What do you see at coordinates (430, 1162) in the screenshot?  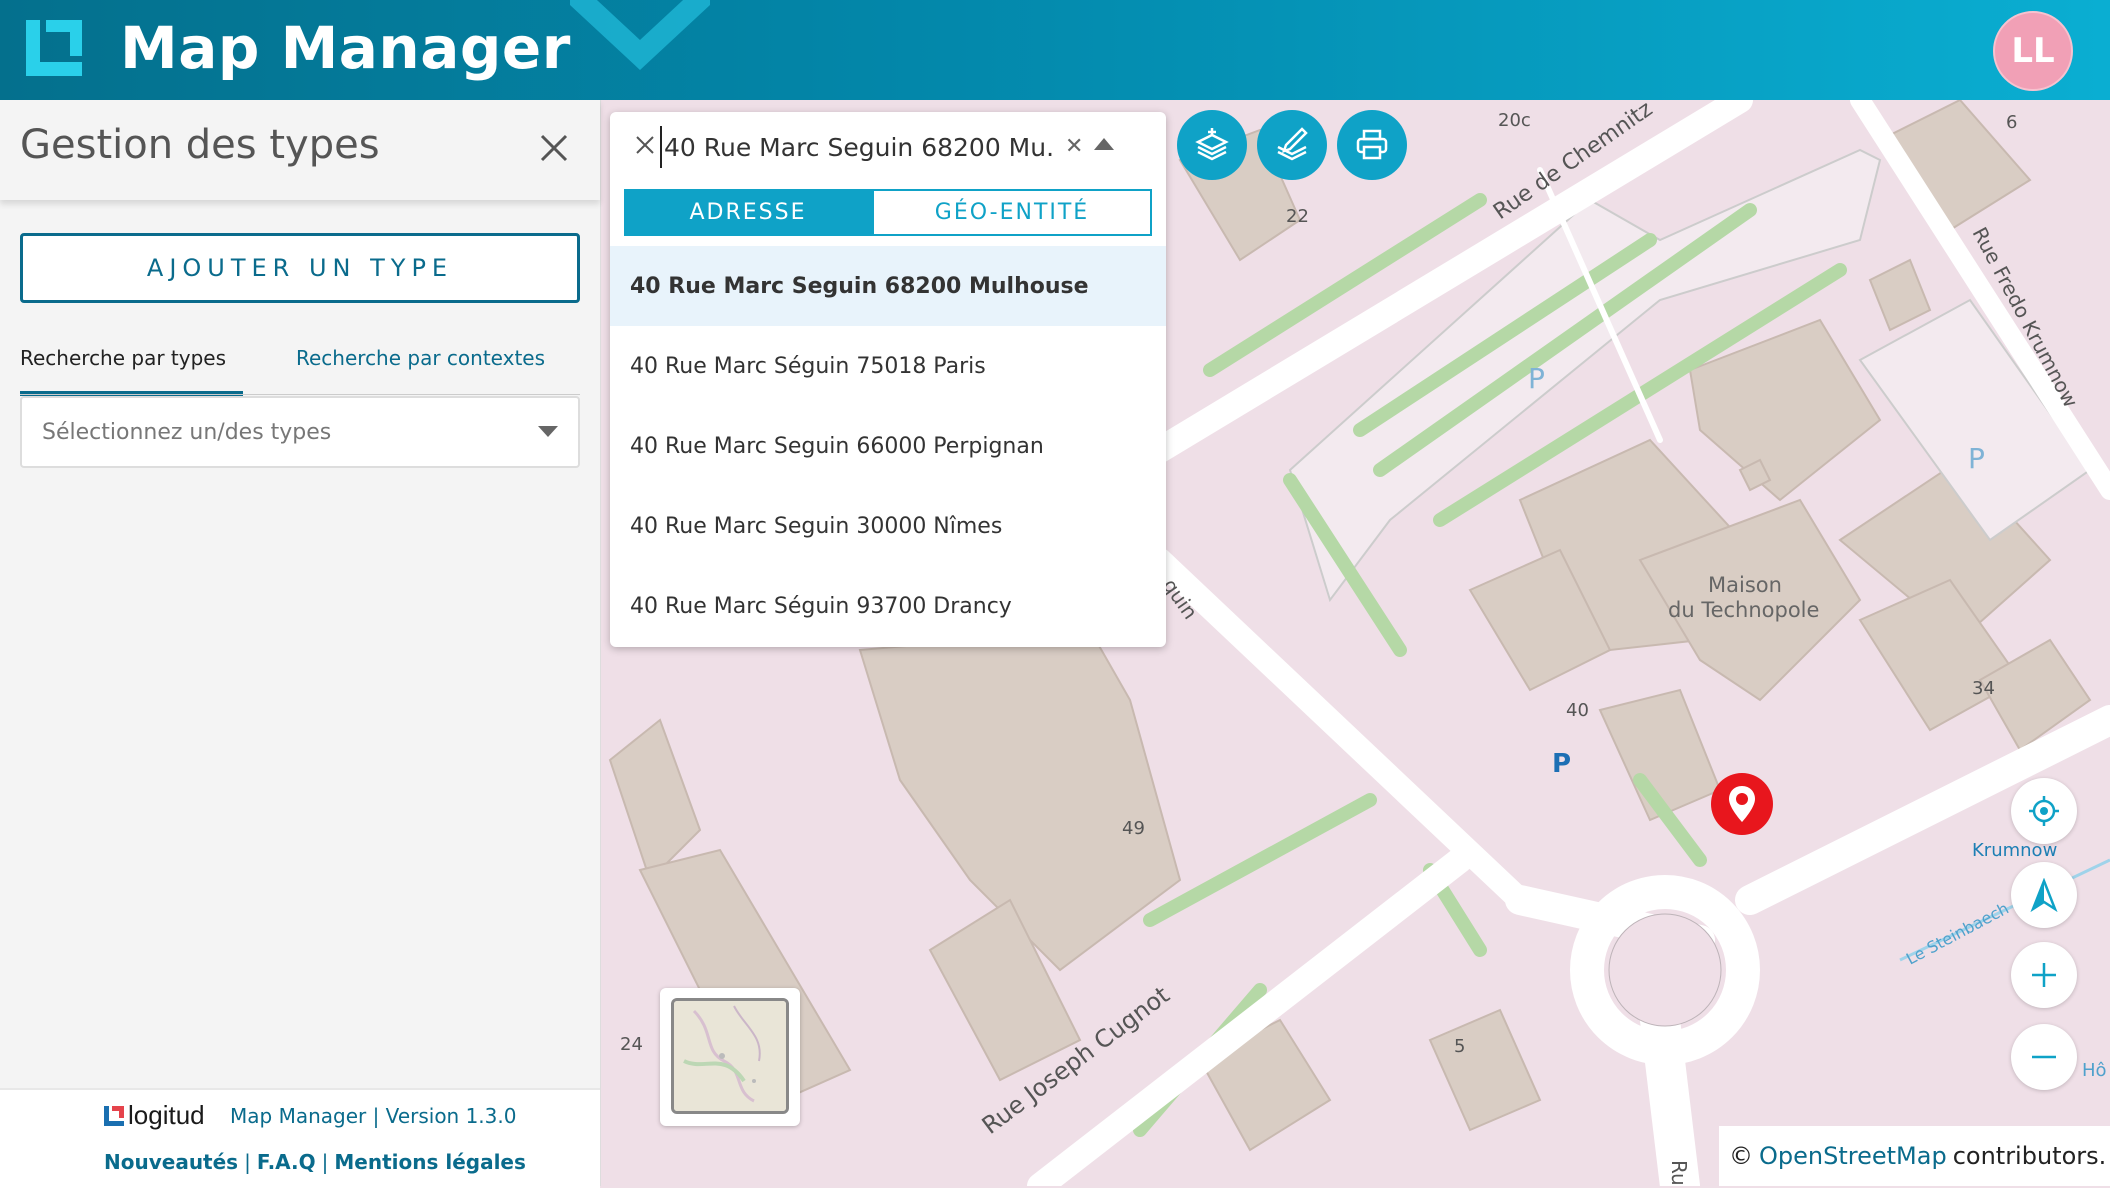 I see `legal-link: Mentions légales` at bounding box center [430, 1162].